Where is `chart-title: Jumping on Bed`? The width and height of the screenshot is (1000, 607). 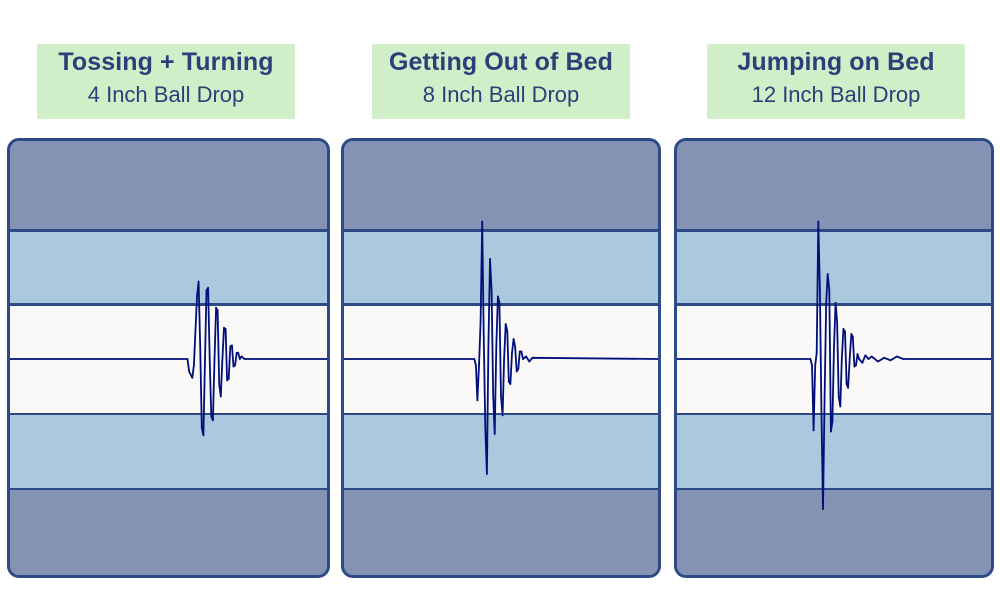
chart-title: Jumping on Bed is located at coordinates (836, 62).